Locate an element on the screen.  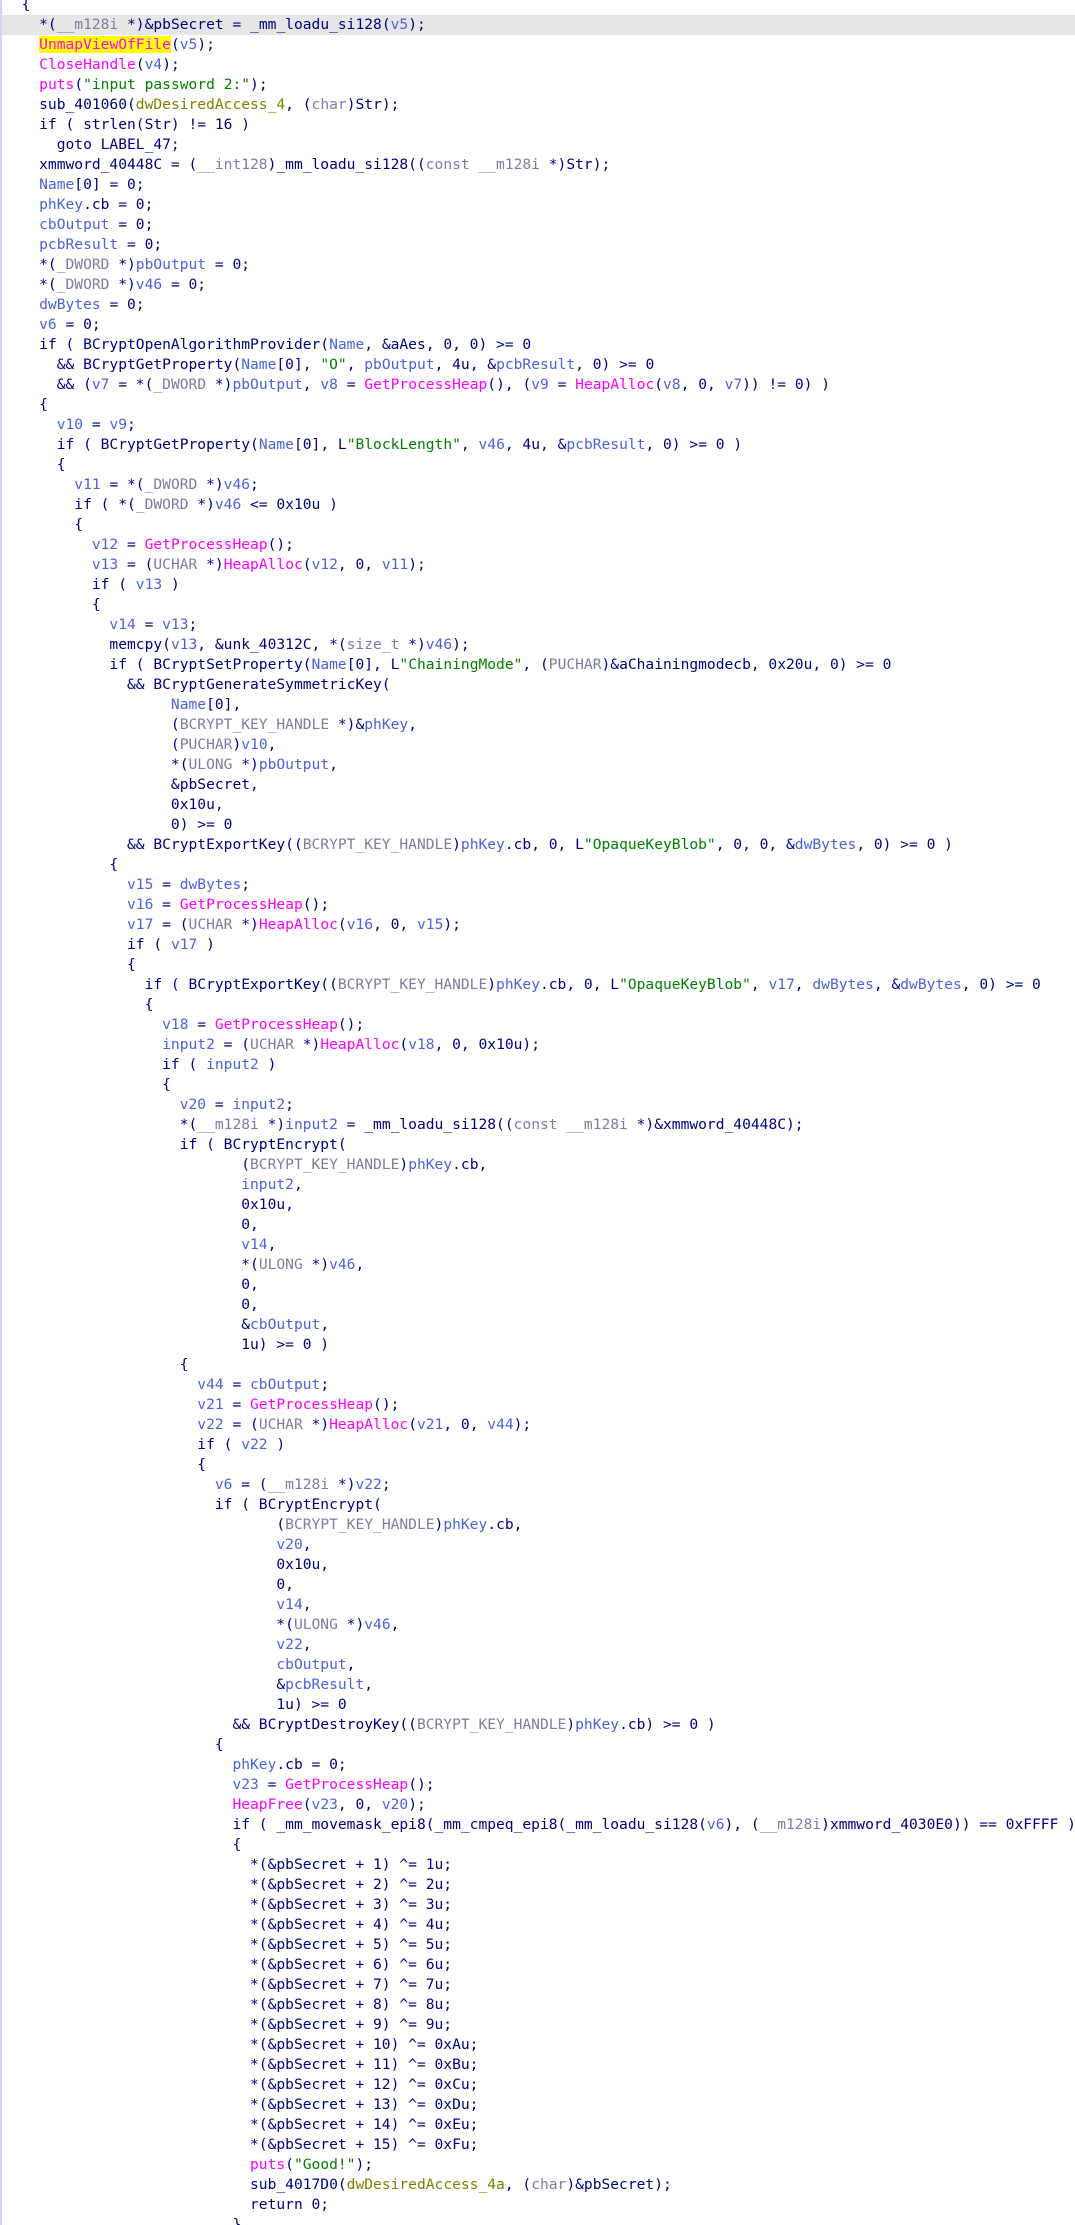
code-line: puts("input password 2:"); is located at coordinates (538, 85).